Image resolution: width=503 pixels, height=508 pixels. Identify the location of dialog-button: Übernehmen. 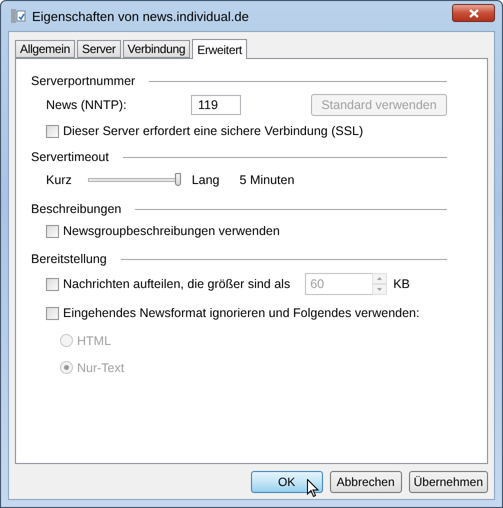
(448, 482).